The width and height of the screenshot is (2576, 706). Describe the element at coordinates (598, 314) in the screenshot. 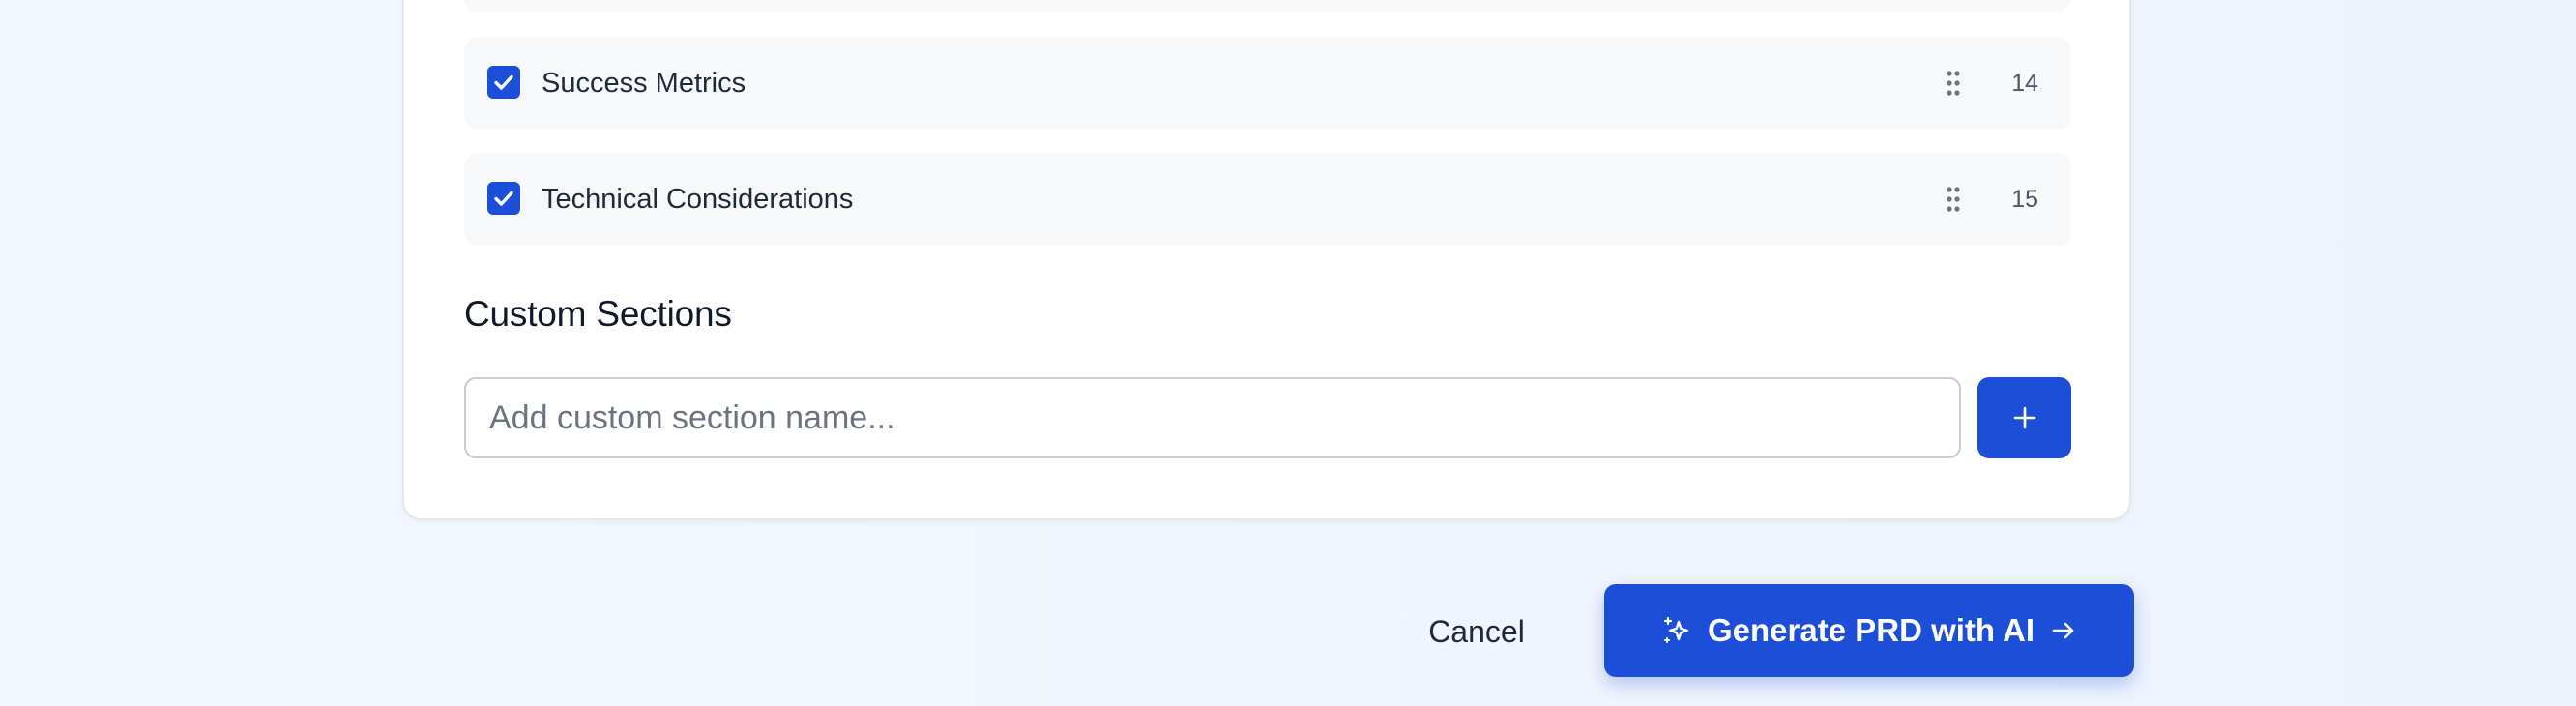

I see `custom-sections-heading: Custom Sections` at that location.